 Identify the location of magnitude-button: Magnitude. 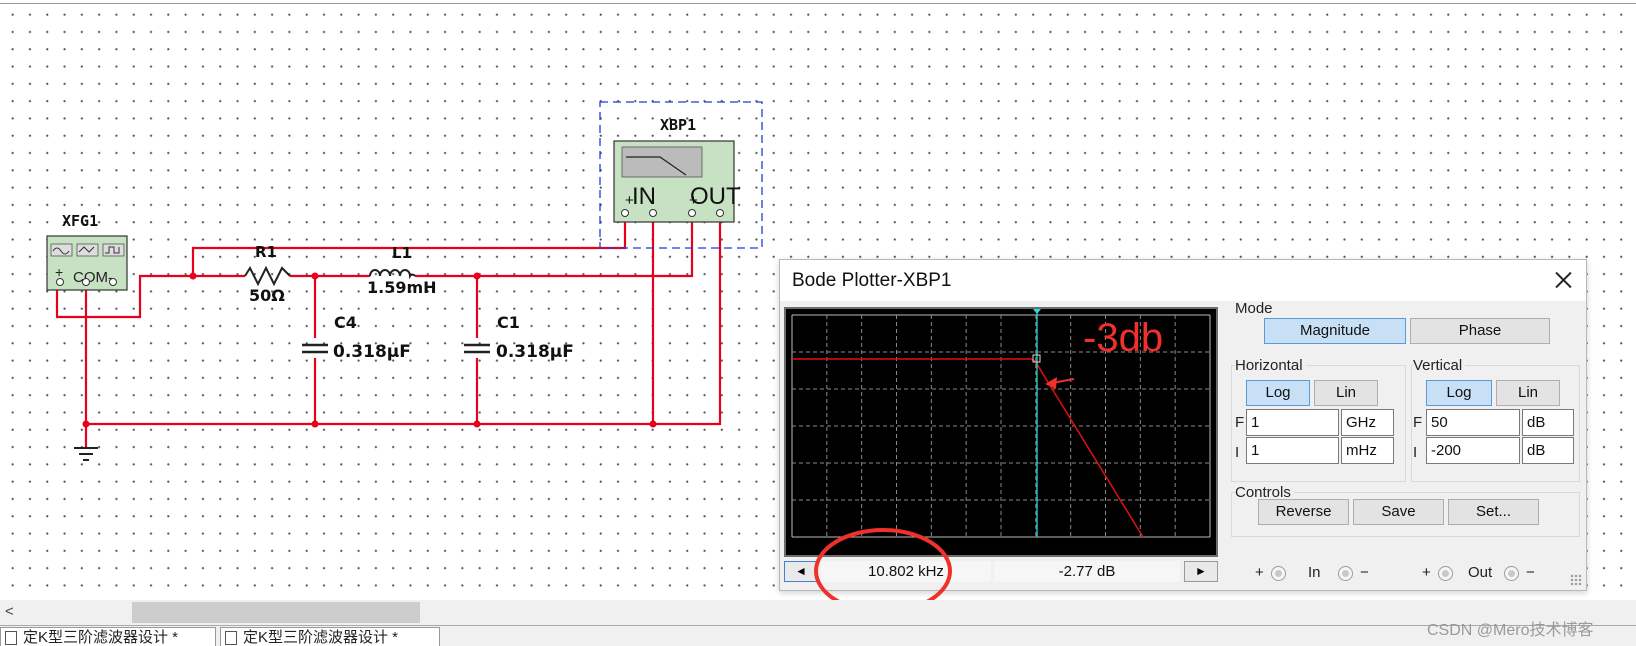
(1335, 331).